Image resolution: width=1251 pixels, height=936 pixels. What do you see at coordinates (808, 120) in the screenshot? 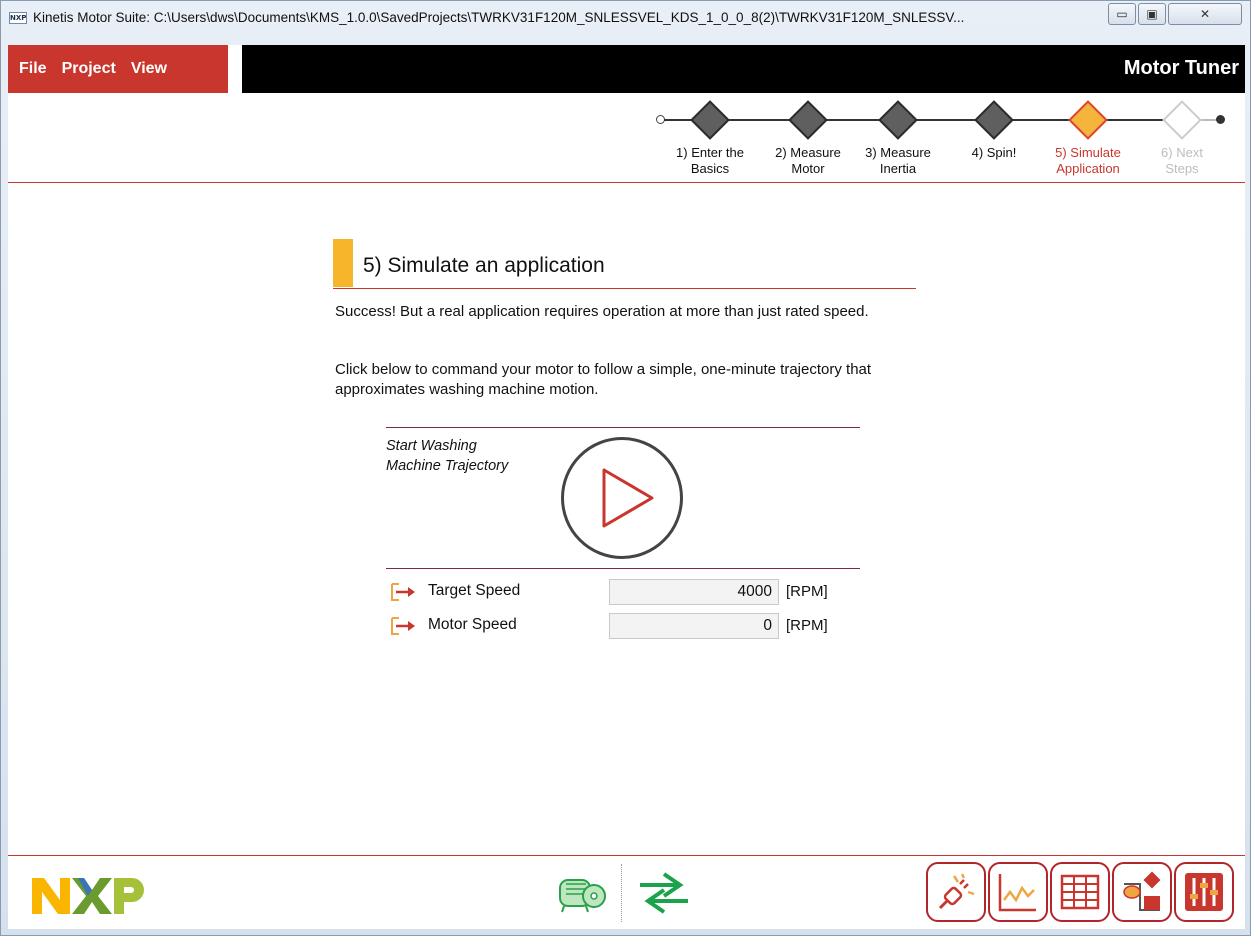
I see `step-2-marker` at bounding box center [808, 120].